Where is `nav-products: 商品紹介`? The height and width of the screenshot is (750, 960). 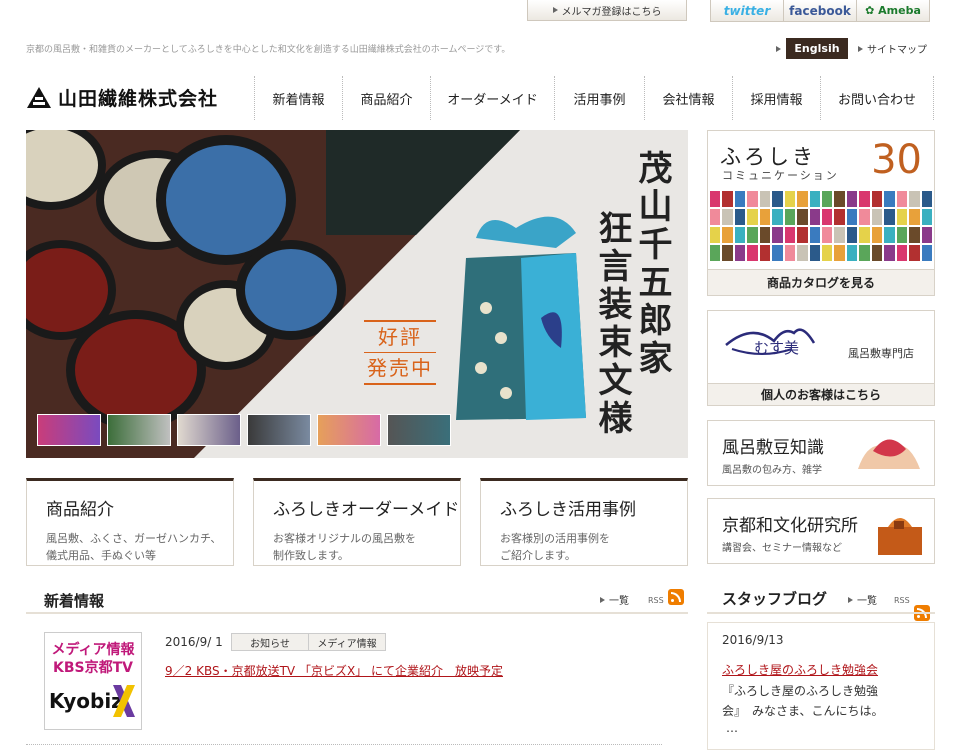
nav-products: 商品紹介 is located at coordinates (386, 98).